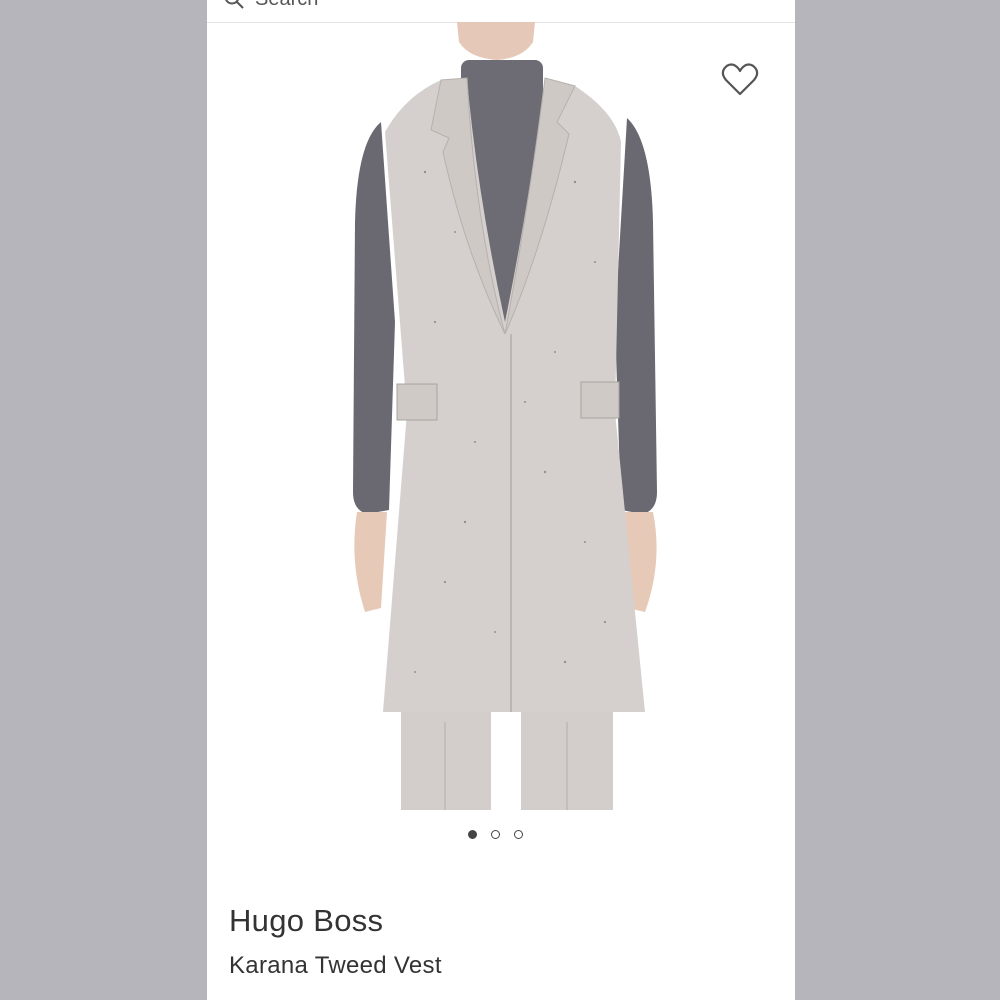  What do you see at coordinates (501, 11) in the screenshot?
I see `search-bar: Search` at bounding box center [501, 11].